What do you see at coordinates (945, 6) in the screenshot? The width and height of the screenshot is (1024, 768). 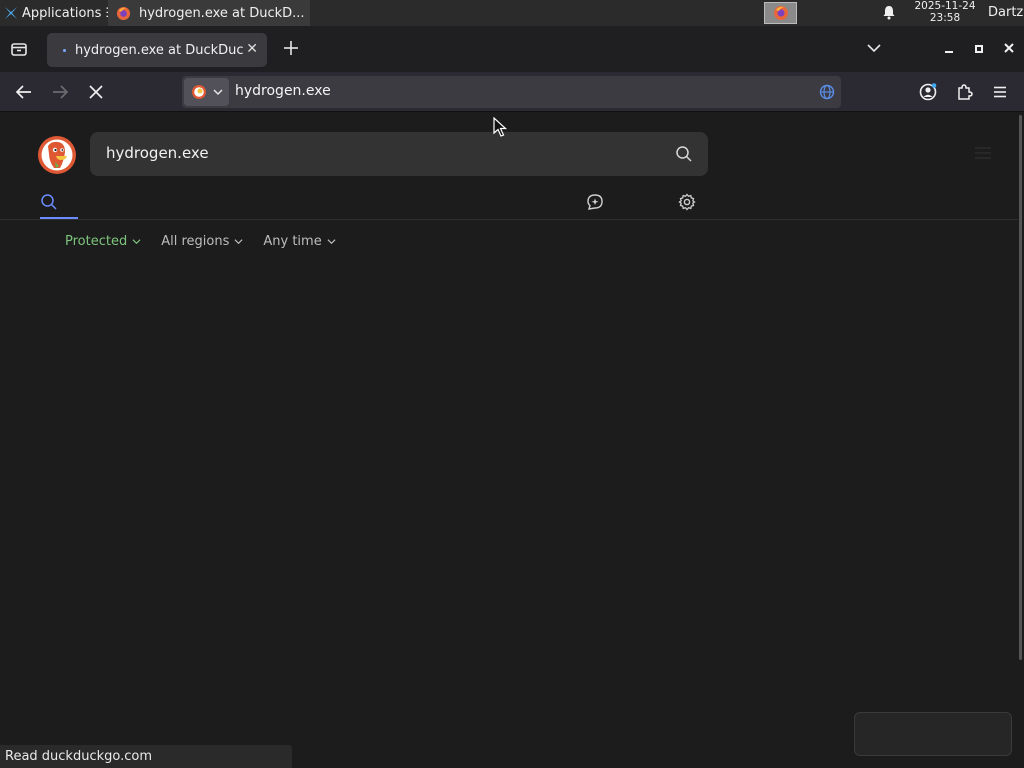 I see `clock-date: 2025-11-24` at bounding box center [945, 6].